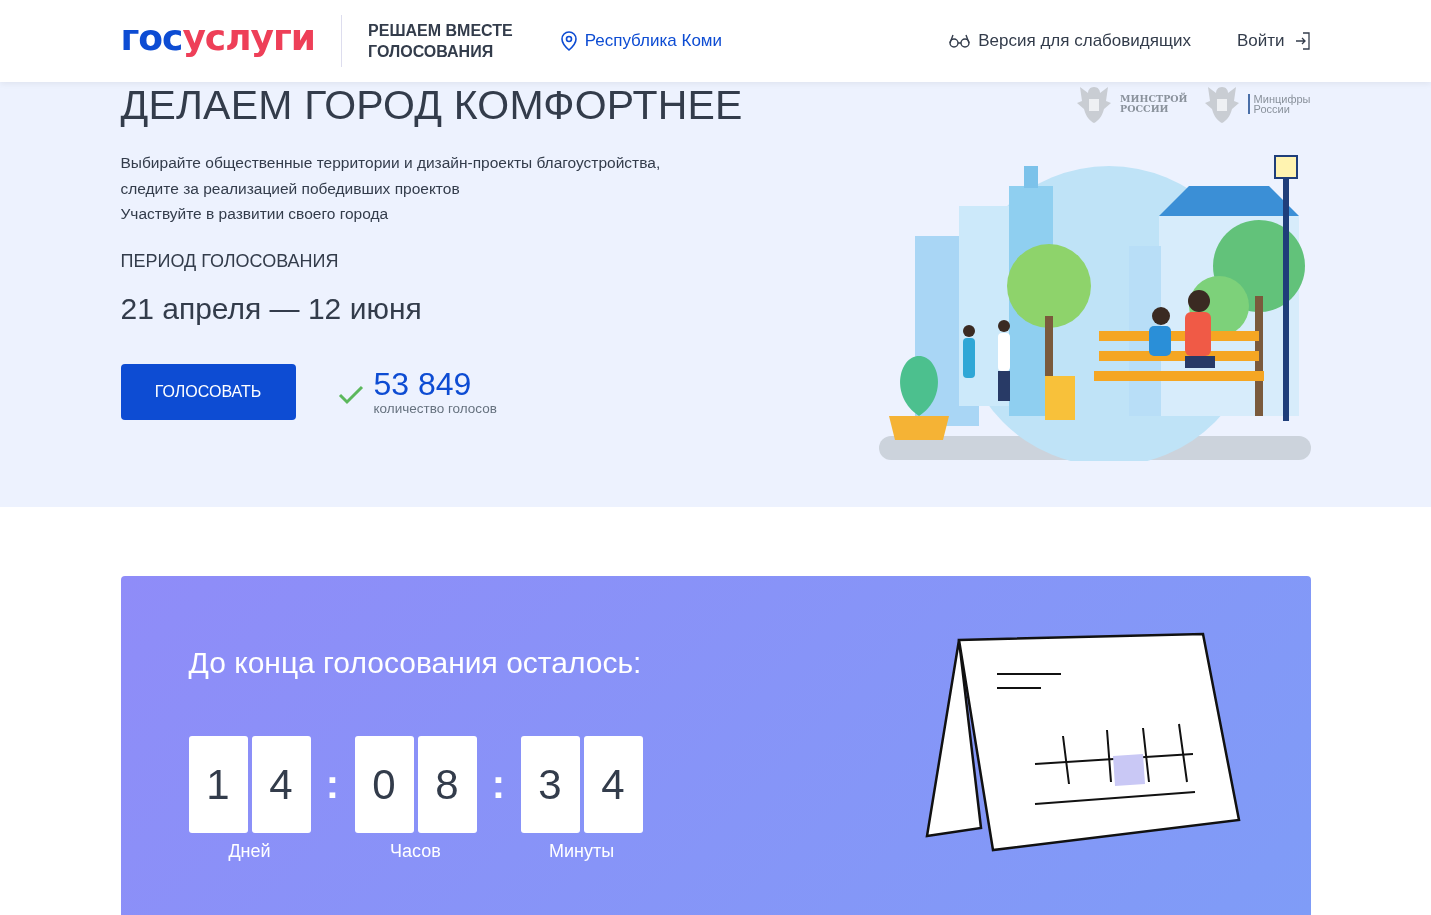  Describe the element at coordinates (1279, 104) in the screenshot. I see `ministry-name: Минцифры России` at that location.